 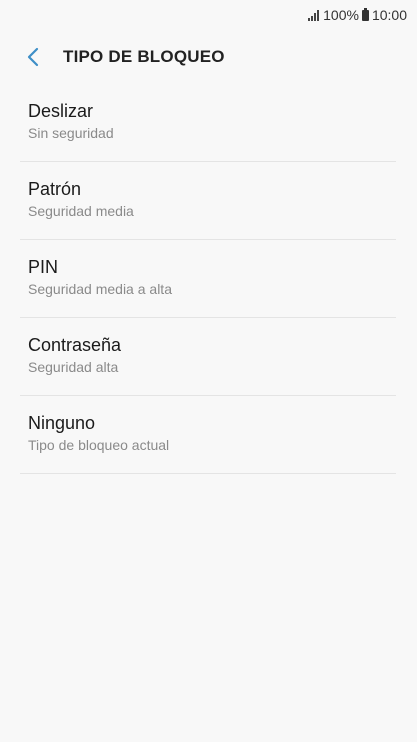 I want to click on lock-option-deslizar: Deslizar Sin seguridad, so click(x=208, y=123).